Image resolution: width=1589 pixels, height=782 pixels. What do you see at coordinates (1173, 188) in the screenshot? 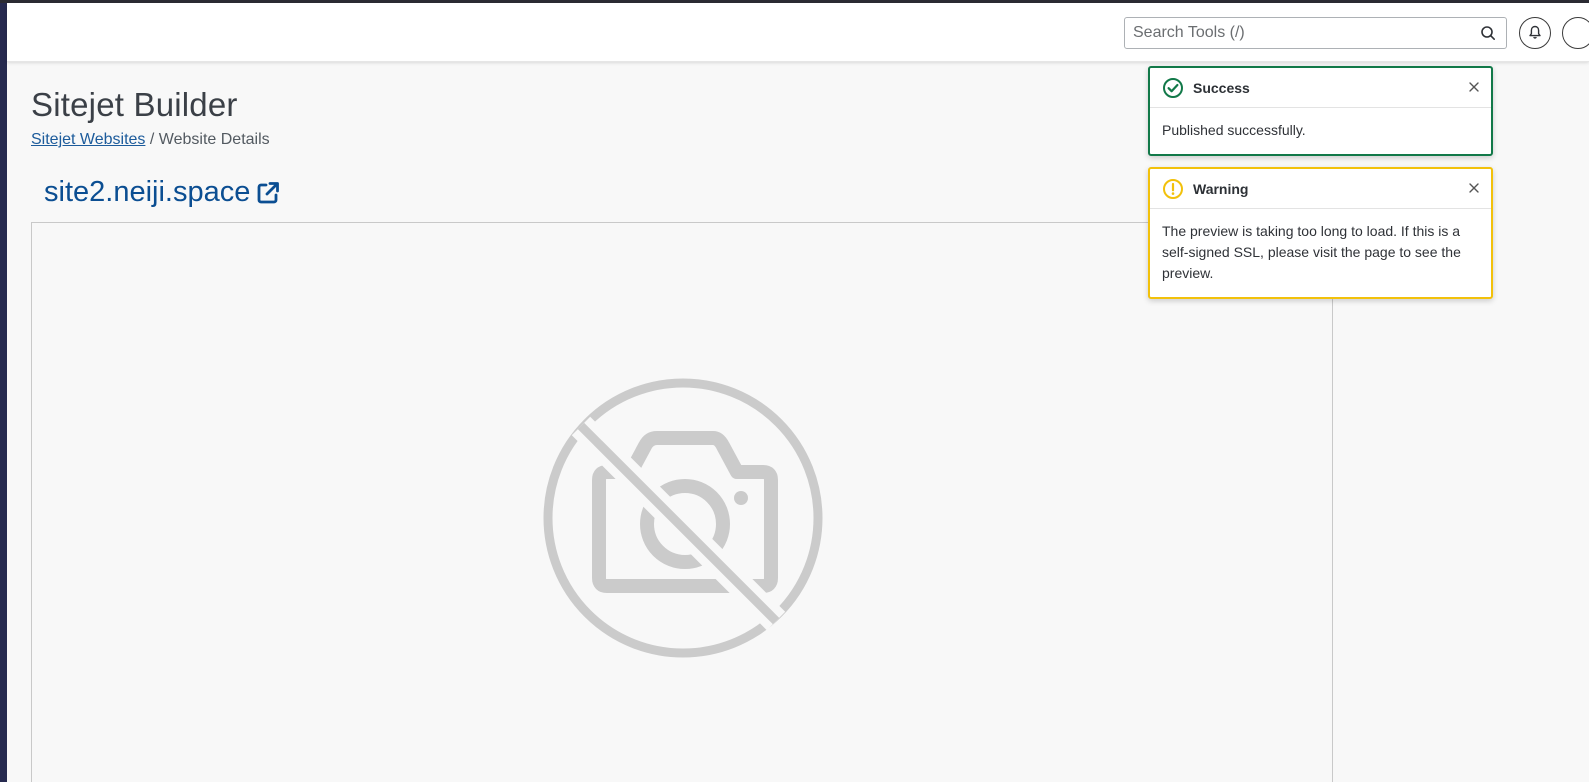
I see `exclamation-circle-icon` at bounding box center [1173, 188].